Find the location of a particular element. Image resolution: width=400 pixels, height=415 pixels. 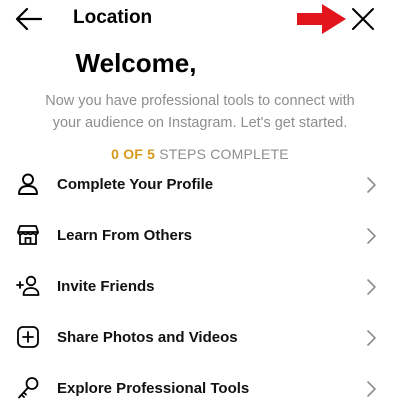

step-label: Invite Friends is located at coordinates (106, 286).